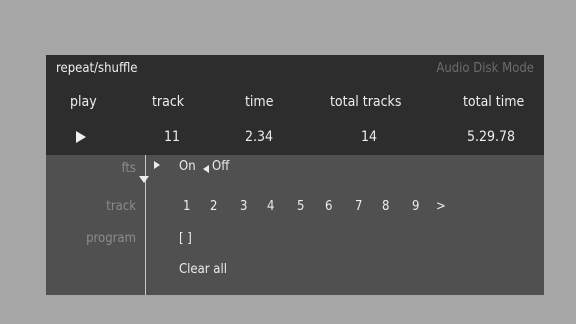 The width and height of the screenshot is (576, 324). Describe the element at coordinates (485, 68) in the screenshot. I see `disk-mode-label: Audio Disk Mode` at that location.